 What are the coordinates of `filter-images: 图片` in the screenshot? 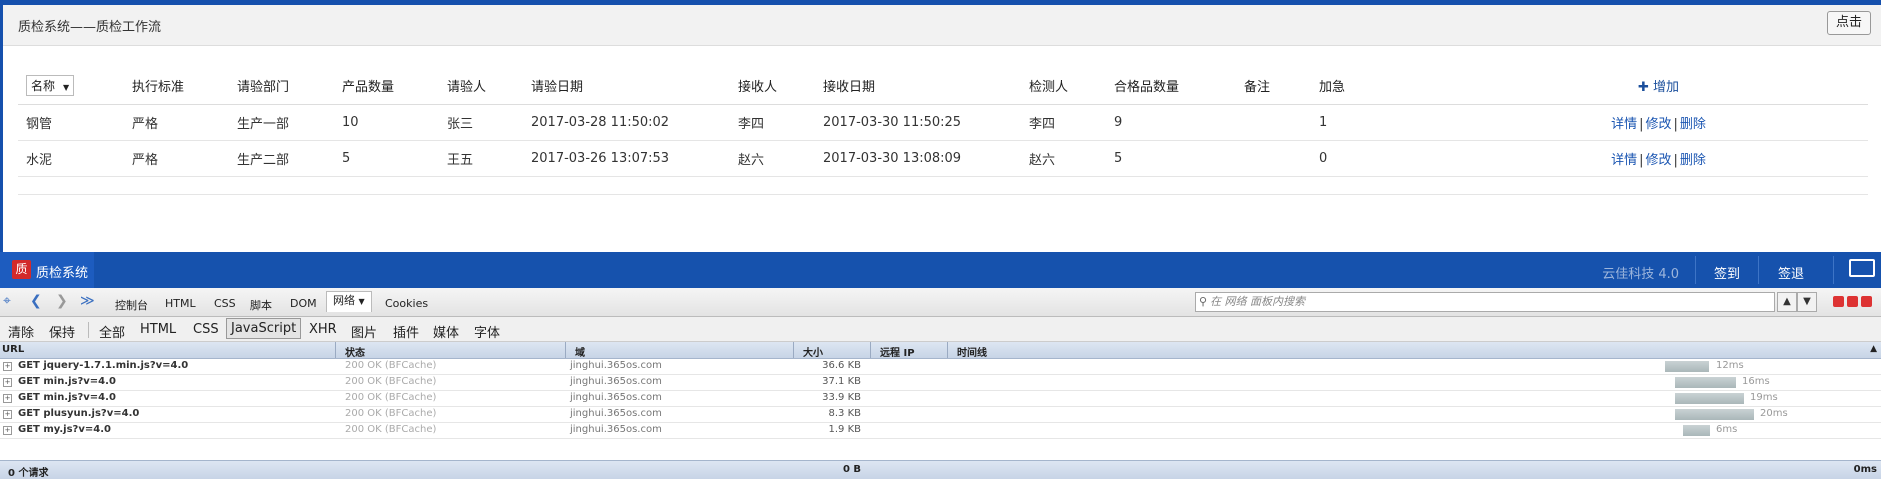 It's located at (364, 331).